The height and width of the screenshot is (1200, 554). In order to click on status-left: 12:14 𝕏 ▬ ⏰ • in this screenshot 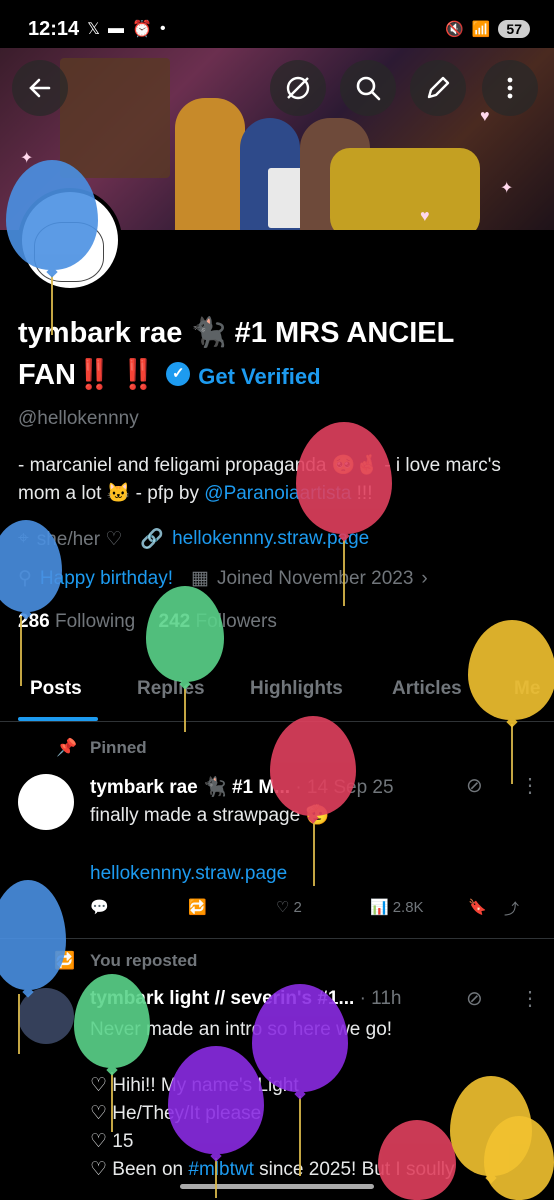, I will do `click(97, 29)`.